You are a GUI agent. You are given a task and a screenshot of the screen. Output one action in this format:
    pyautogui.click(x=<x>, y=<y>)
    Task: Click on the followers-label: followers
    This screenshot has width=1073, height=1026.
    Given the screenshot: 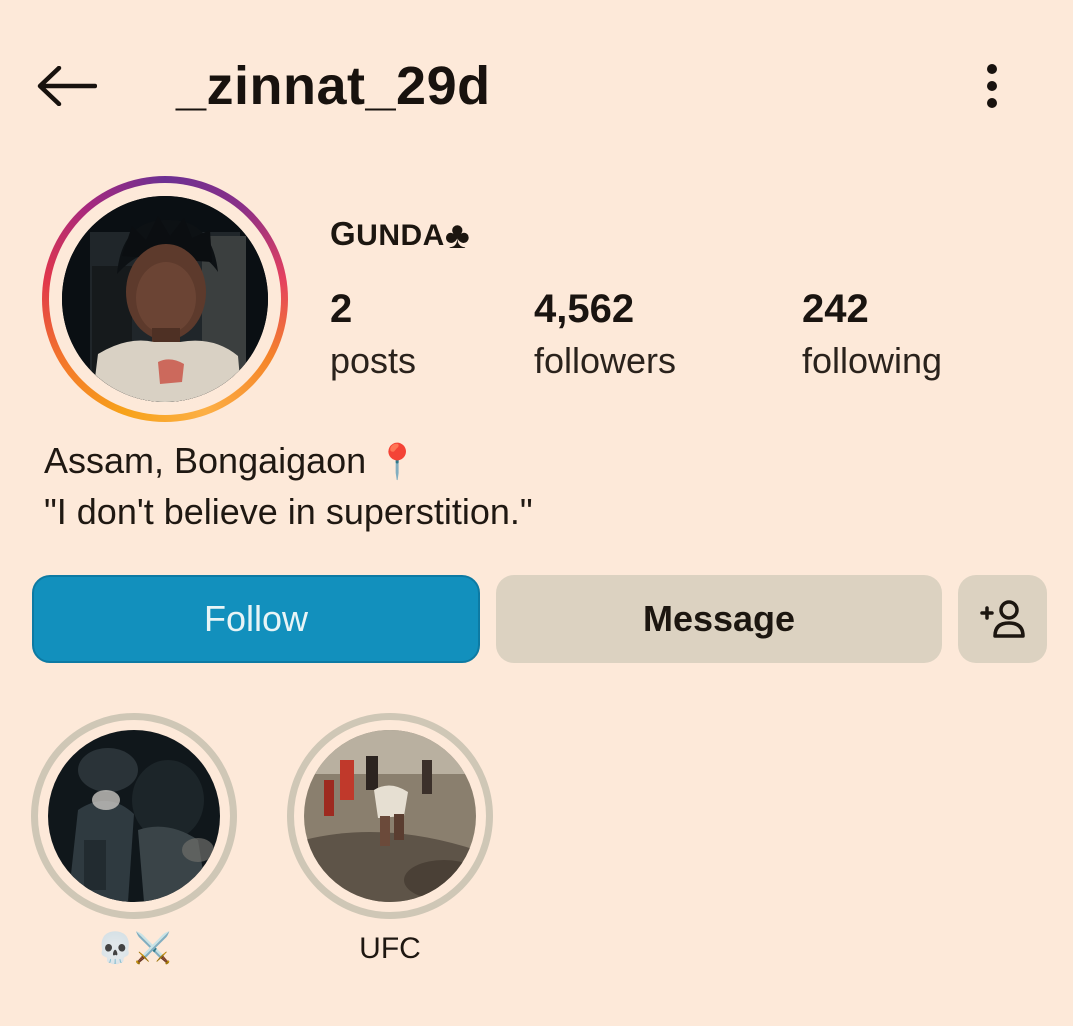 What is the action you would take?
    pyautogui.click(x=605, y=360)
    